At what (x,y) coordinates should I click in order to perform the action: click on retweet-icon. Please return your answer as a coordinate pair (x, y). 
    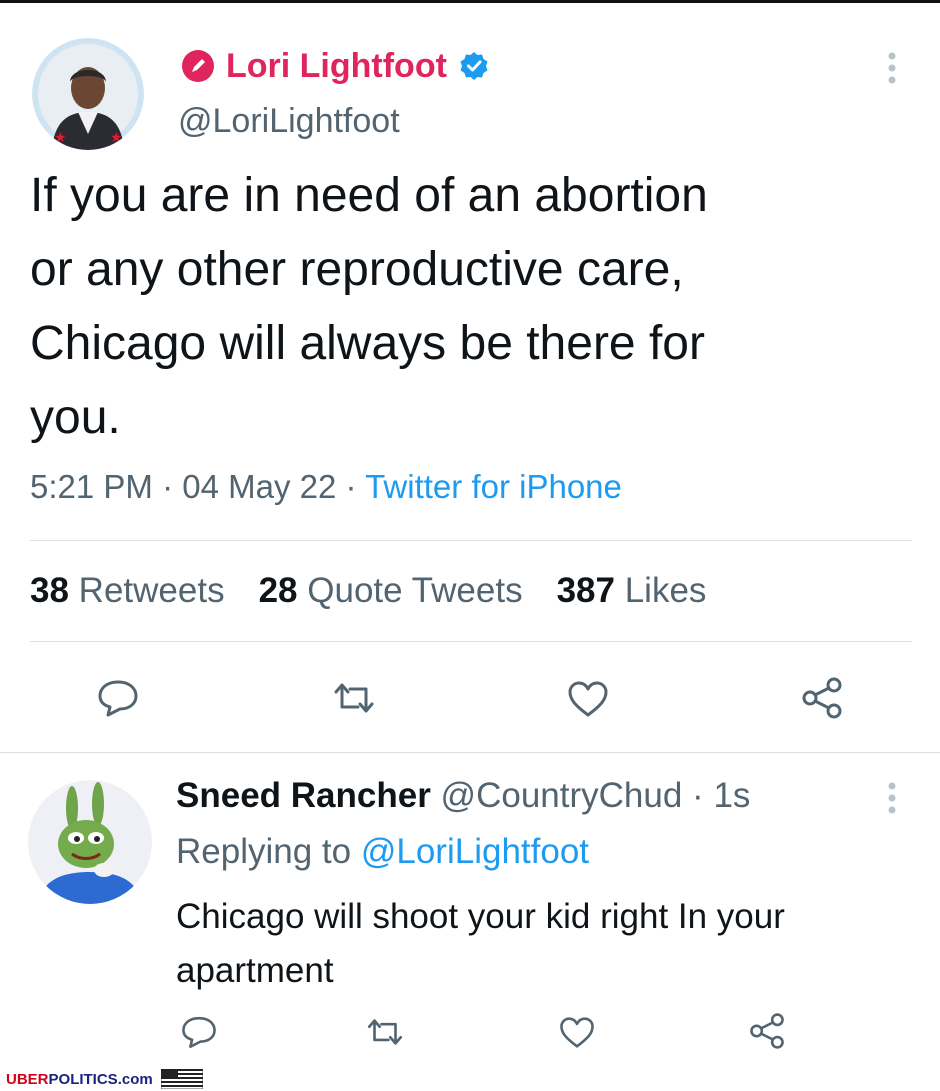
    Looking at the image, I should click on (354, 698).